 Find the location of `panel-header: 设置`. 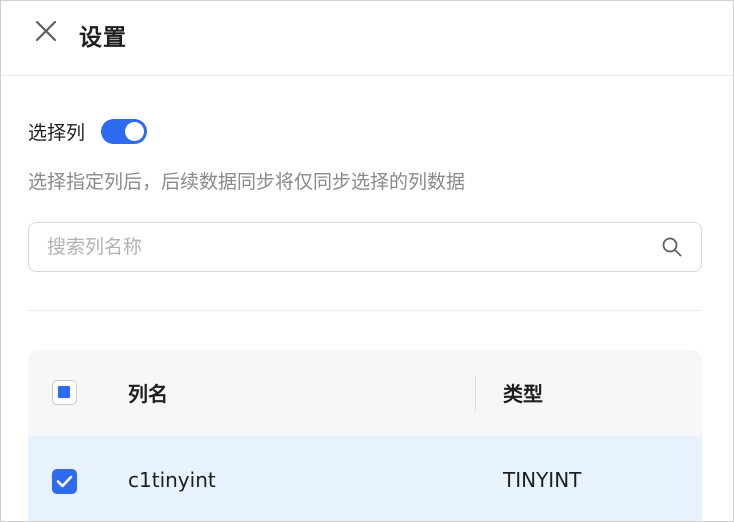

panel-header: 设置 is located at coordinates (367, 38).